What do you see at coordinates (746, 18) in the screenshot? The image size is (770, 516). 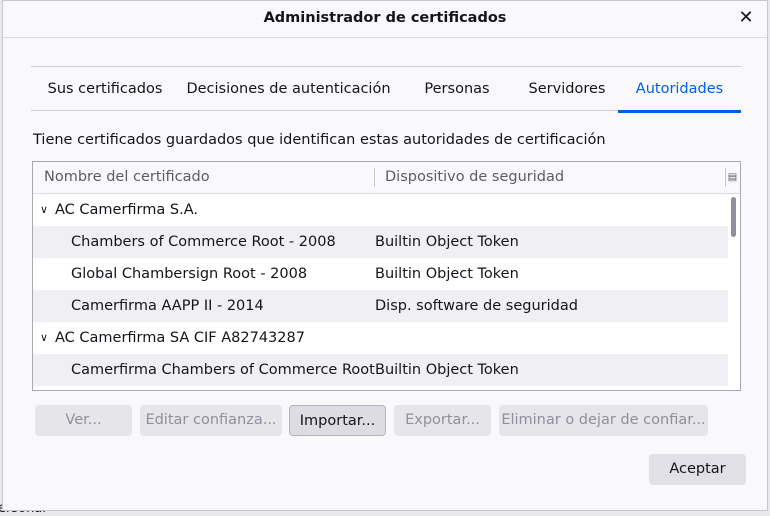 I see `close-icon: ✕` at bounding box center [746, 18].